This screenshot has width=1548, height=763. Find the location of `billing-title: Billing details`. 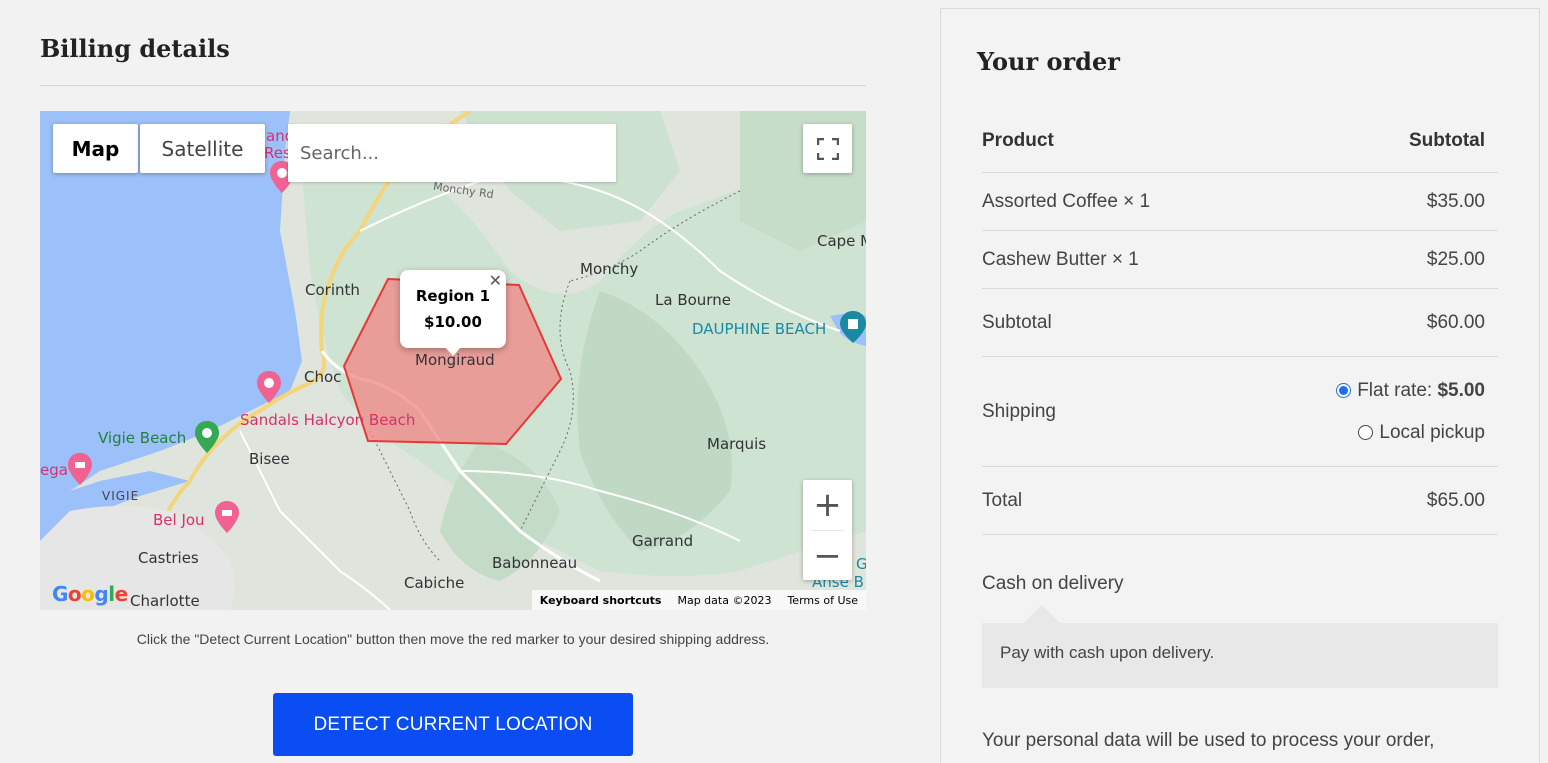

billing-title: Billing details is located at coordinates (135, 48).